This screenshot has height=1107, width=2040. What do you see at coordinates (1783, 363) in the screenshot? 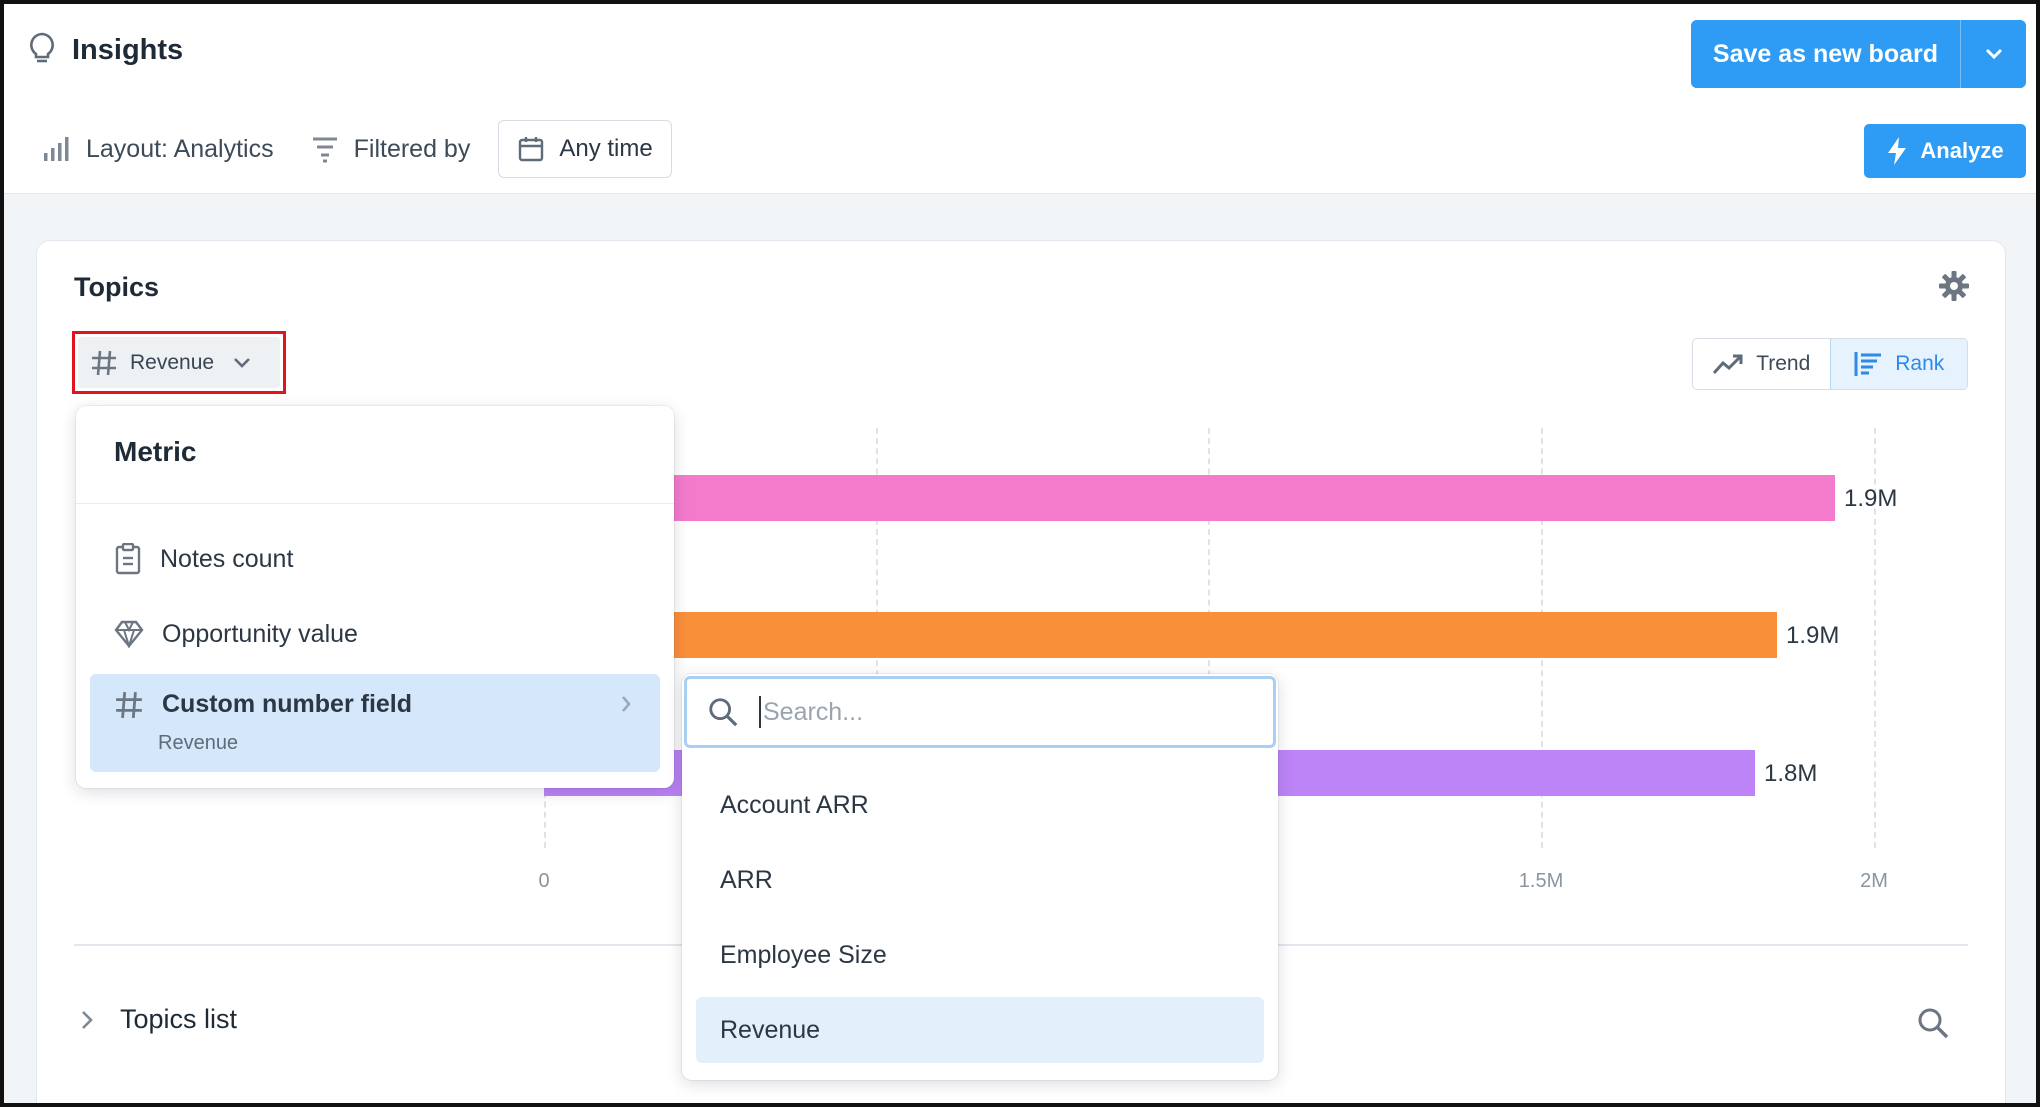
I see `trend-label: Trend` at bounding box center [1783, 363].